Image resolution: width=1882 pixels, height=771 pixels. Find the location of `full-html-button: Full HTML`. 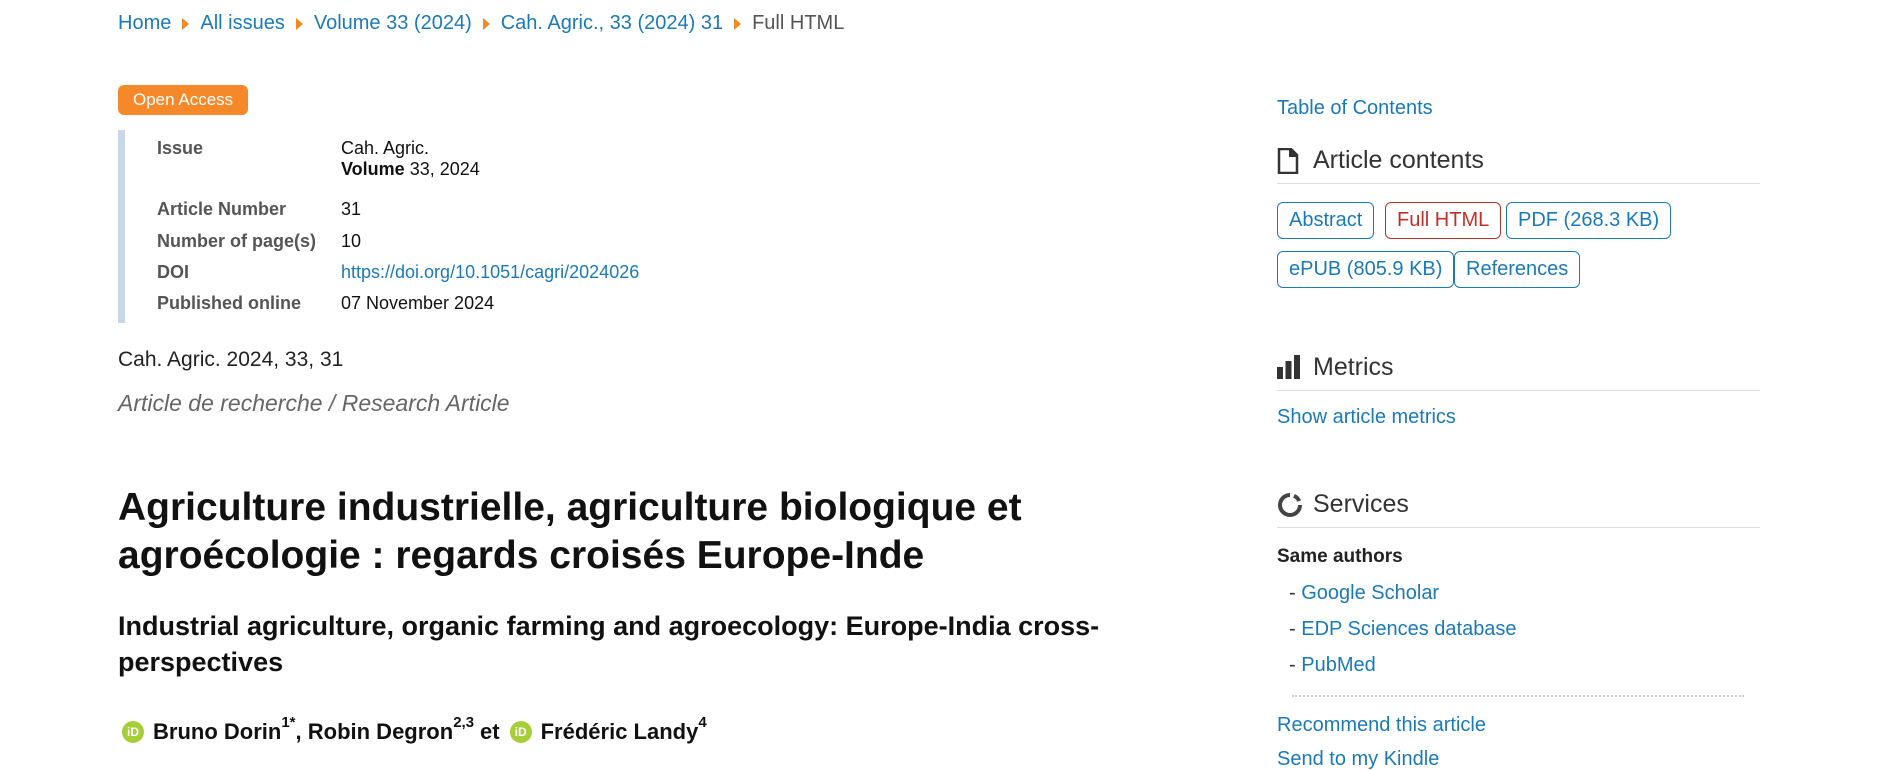

full-html-button: Full HTML is located at coordinates (1443, 220).